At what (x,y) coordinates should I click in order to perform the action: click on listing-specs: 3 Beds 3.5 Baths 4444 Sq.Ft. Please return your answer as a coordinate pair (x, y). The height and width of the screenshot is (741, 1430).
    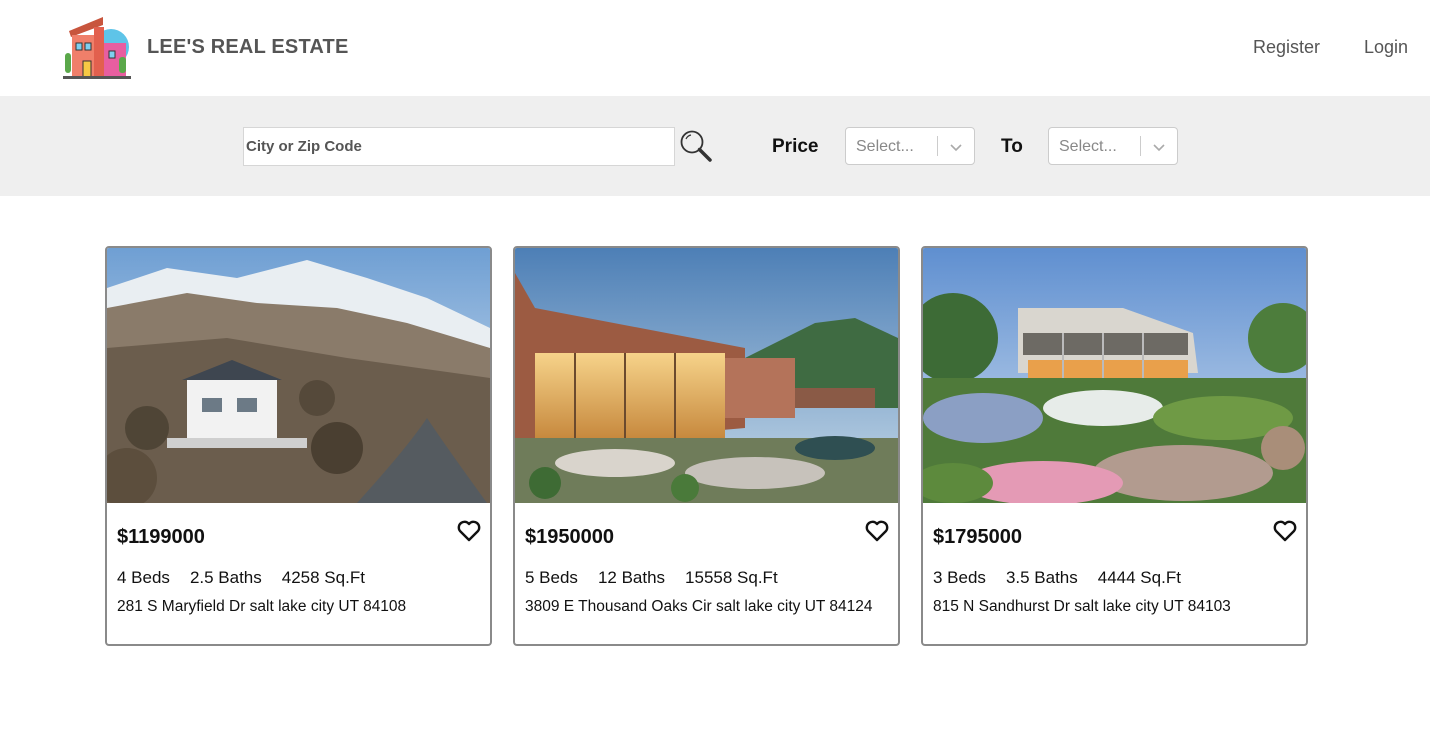
    Looking at the image, I should click on (1067, 578).